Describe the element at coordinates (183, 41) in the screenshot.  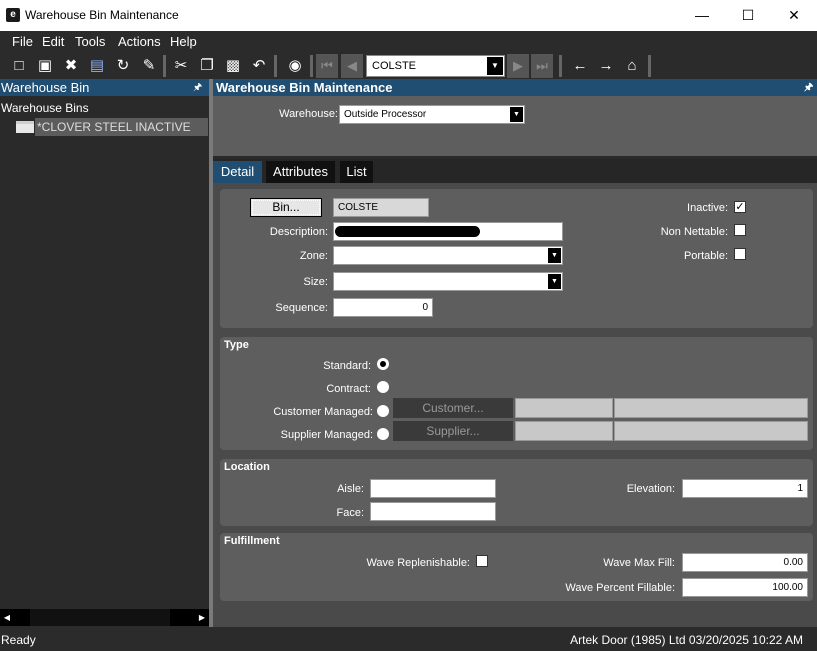
I see `menu-help: Help` at that location.